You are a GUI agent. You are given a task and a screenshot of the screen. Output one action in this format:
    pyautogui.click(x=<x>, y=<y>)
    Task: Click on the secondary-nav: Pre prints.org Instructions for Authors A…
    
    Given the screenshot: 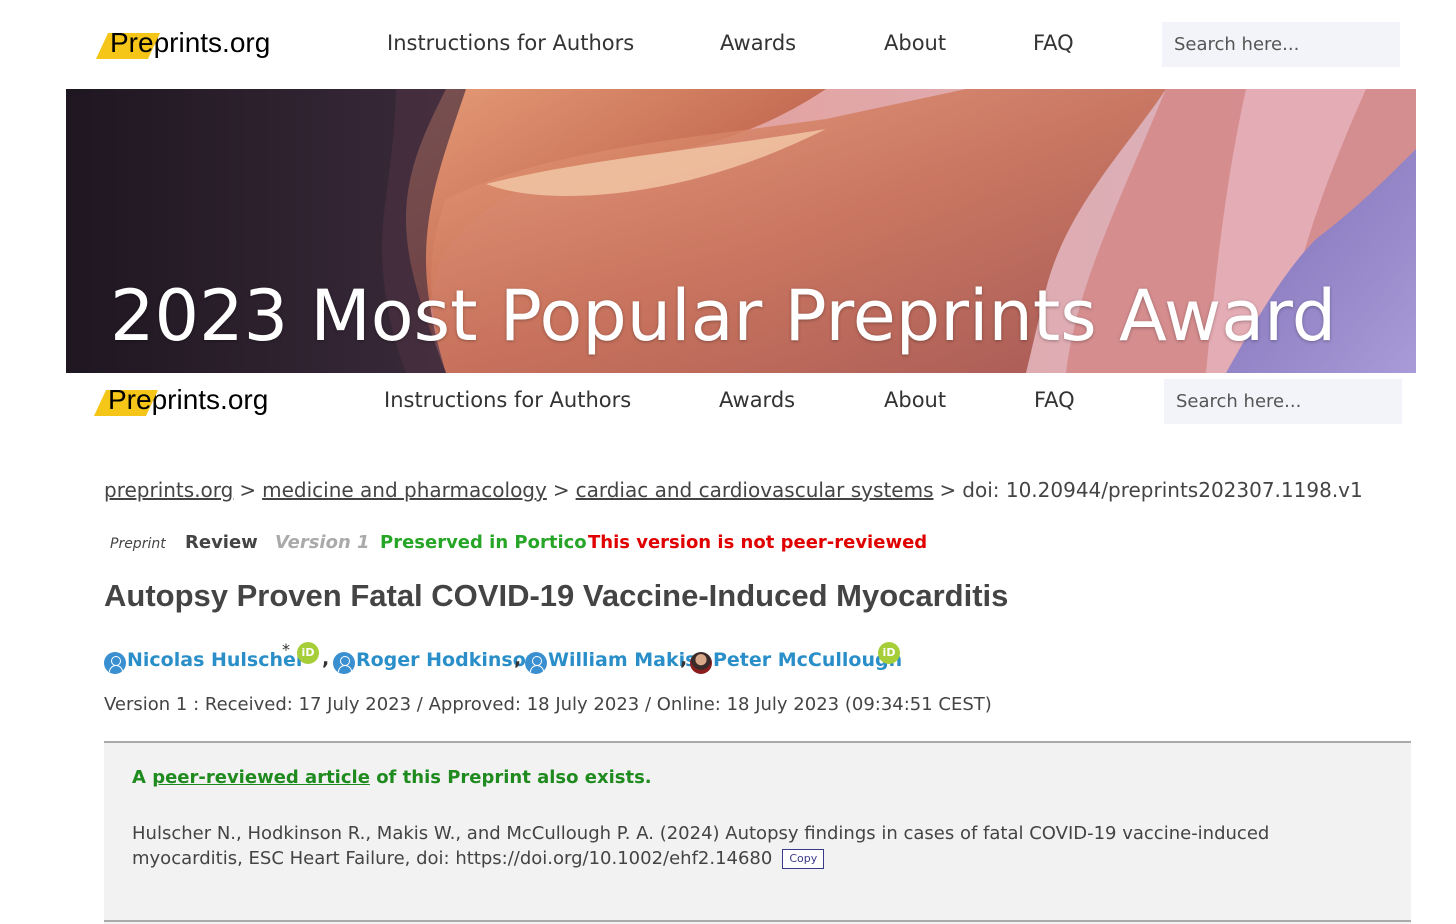 What is the action you would take?
    pyautogui.click(x=728, y=402)
    